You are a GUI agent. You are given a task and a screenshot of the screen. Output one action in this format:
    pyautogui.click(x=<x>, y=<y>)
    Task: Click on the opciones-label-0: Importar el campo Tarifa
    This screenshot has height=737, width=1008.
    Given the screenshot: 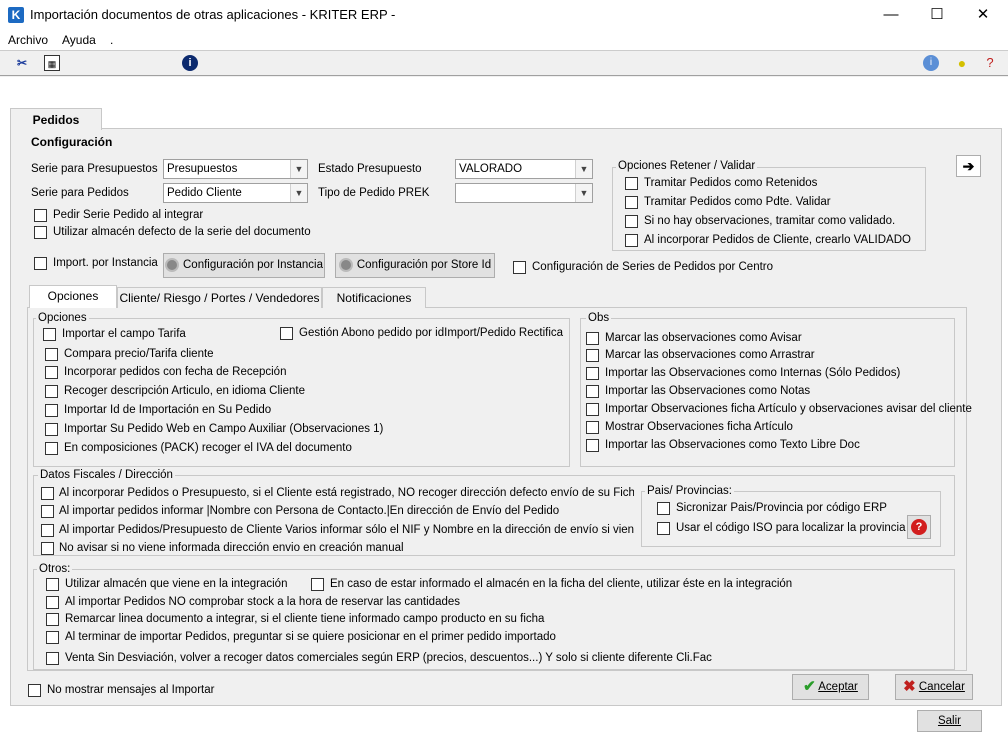 What is the action you would take?
    pyautogui.click(x=124, y=334)
    